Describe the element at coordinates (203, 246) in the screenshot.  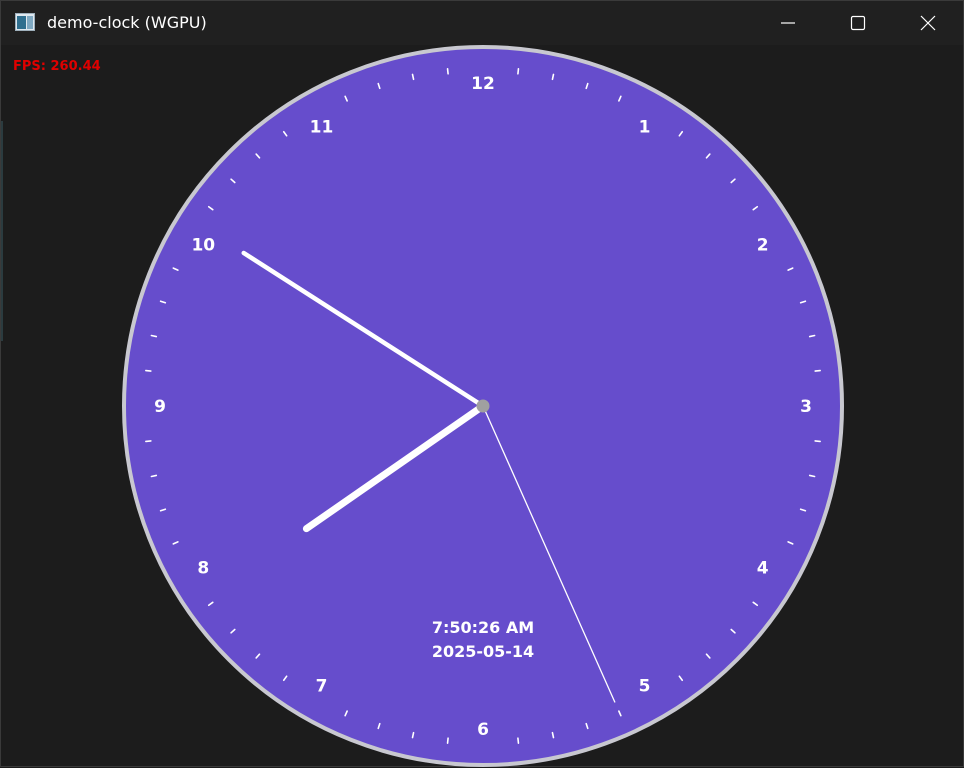
I see `hour-numeral: 10` at that location.